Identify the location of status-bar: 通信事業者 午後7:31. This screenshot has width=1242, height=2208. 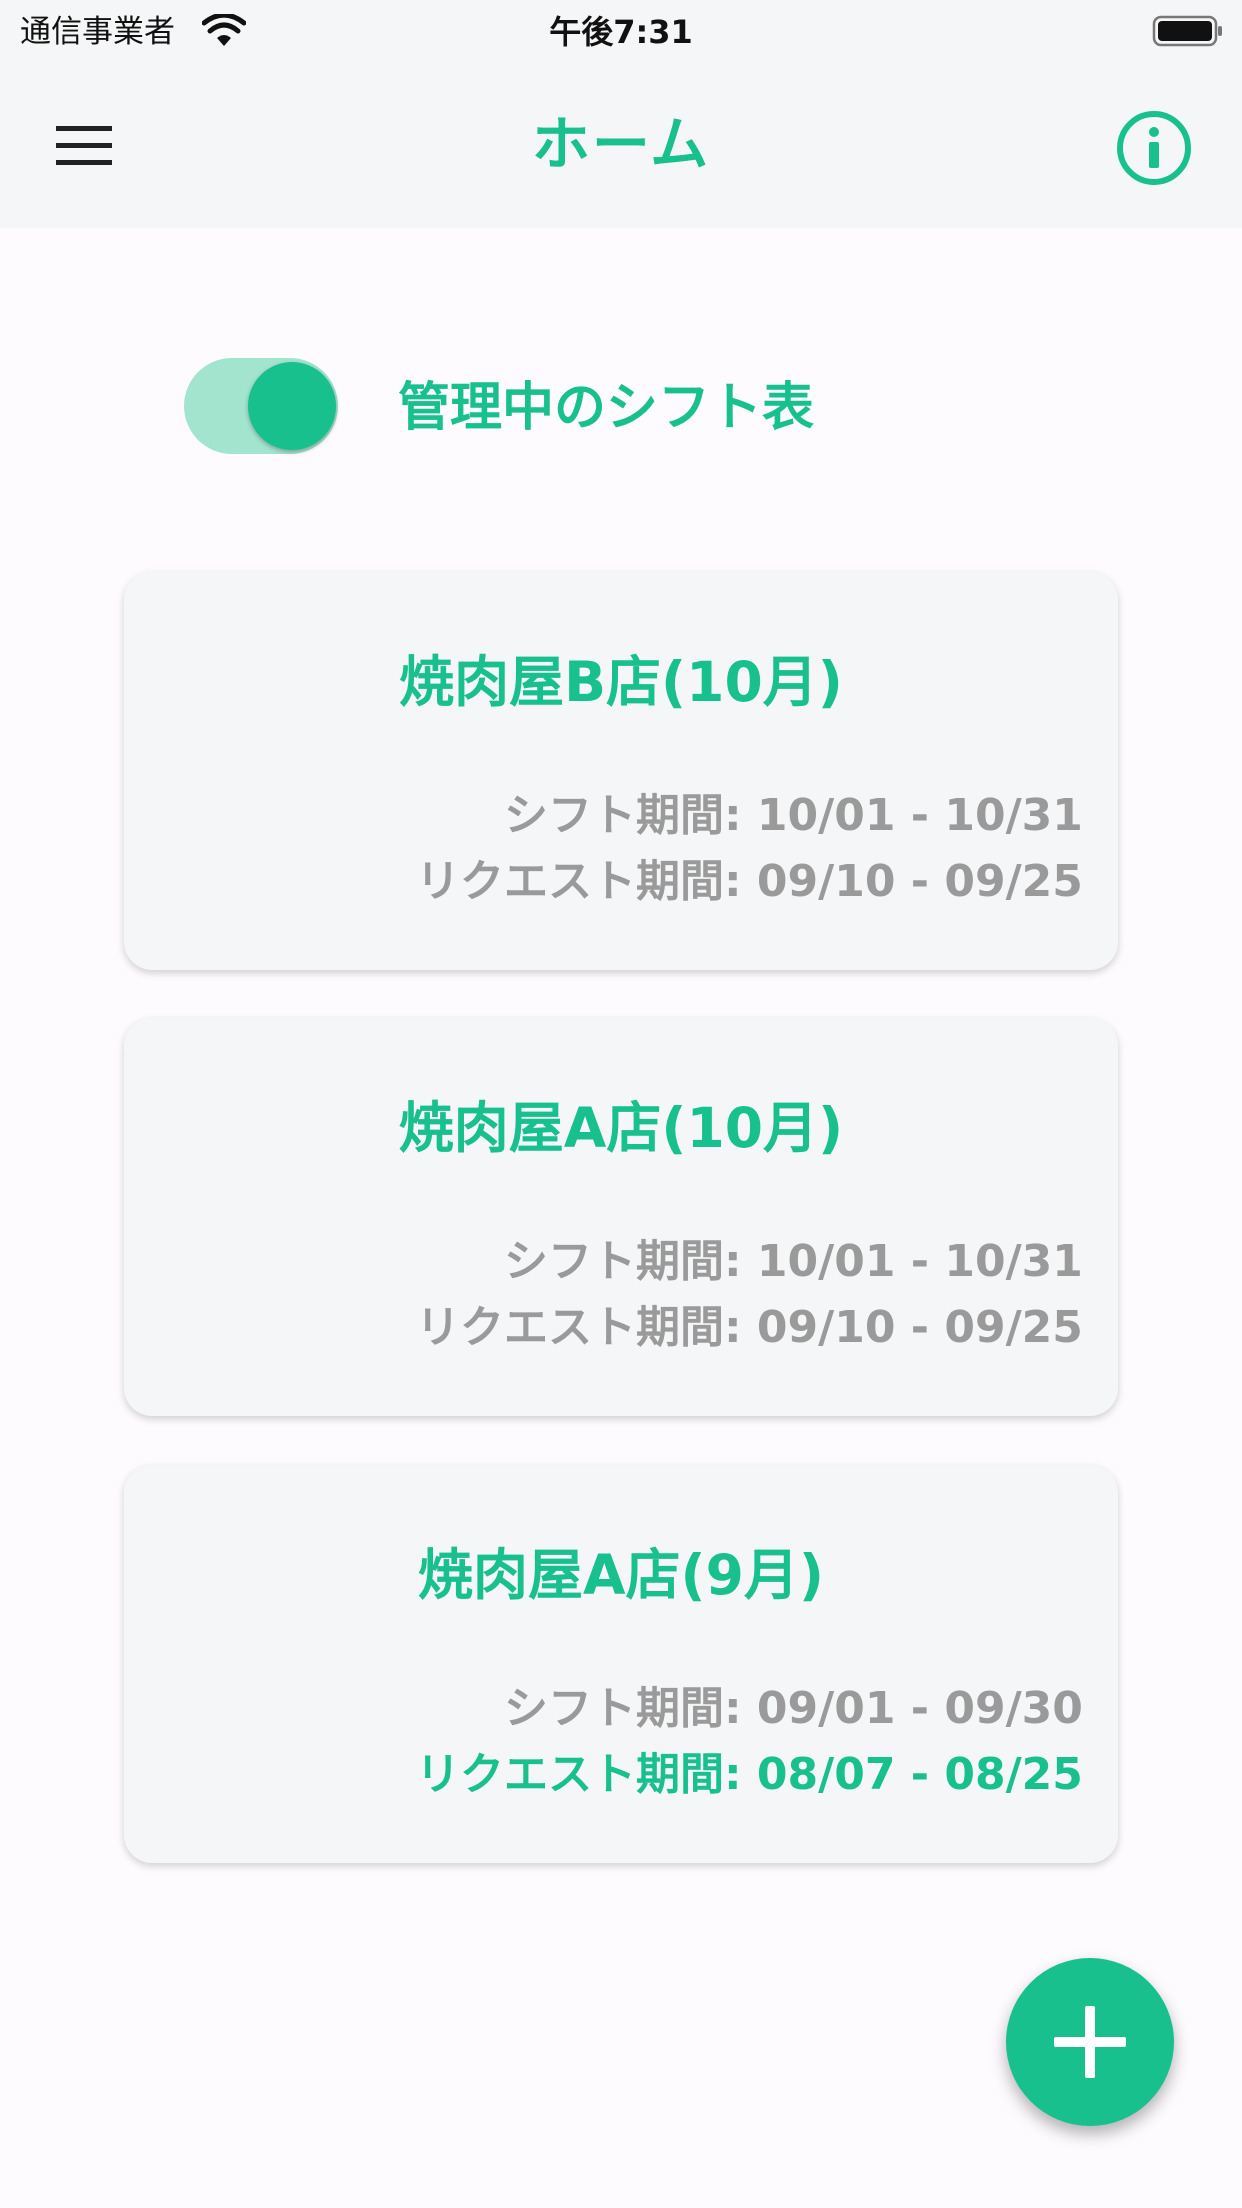
(621, 32).